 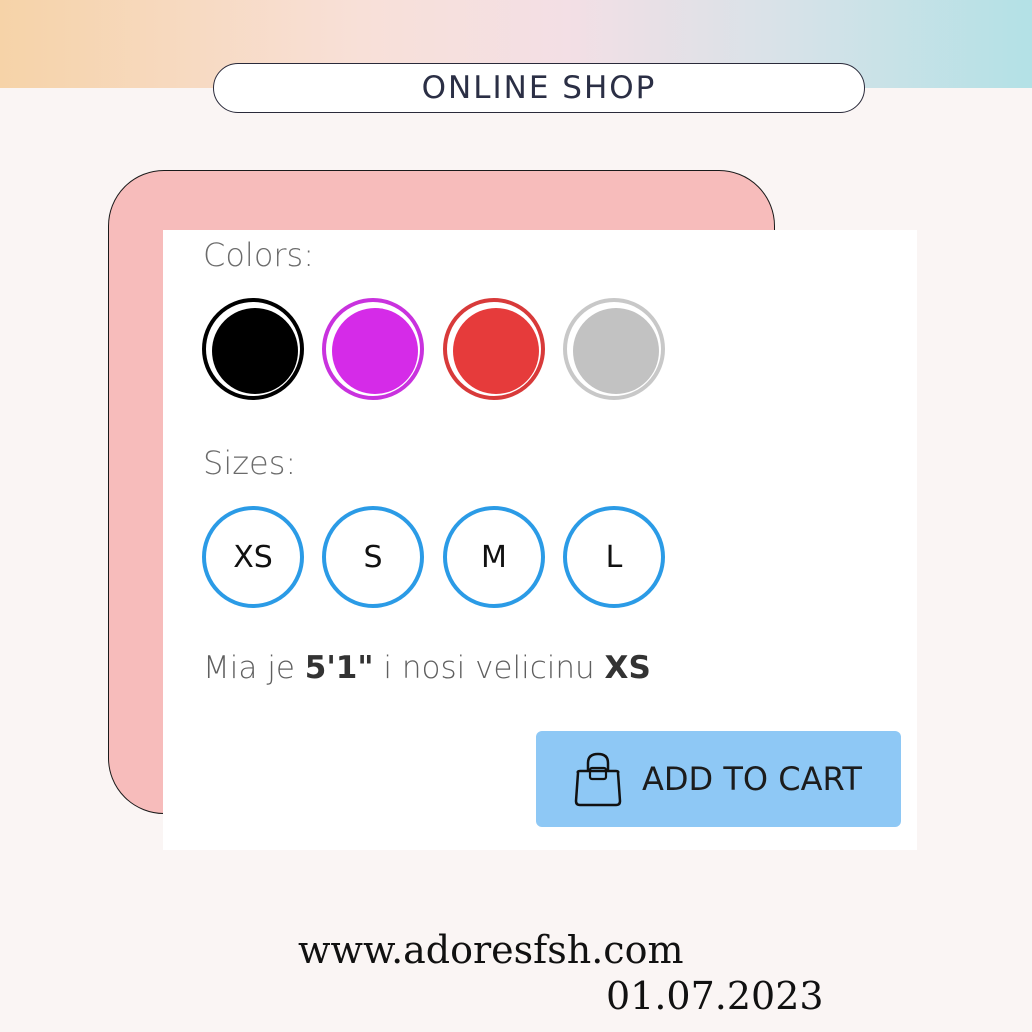 I want to click on size-option-label: L, so click(x=614, y=557).